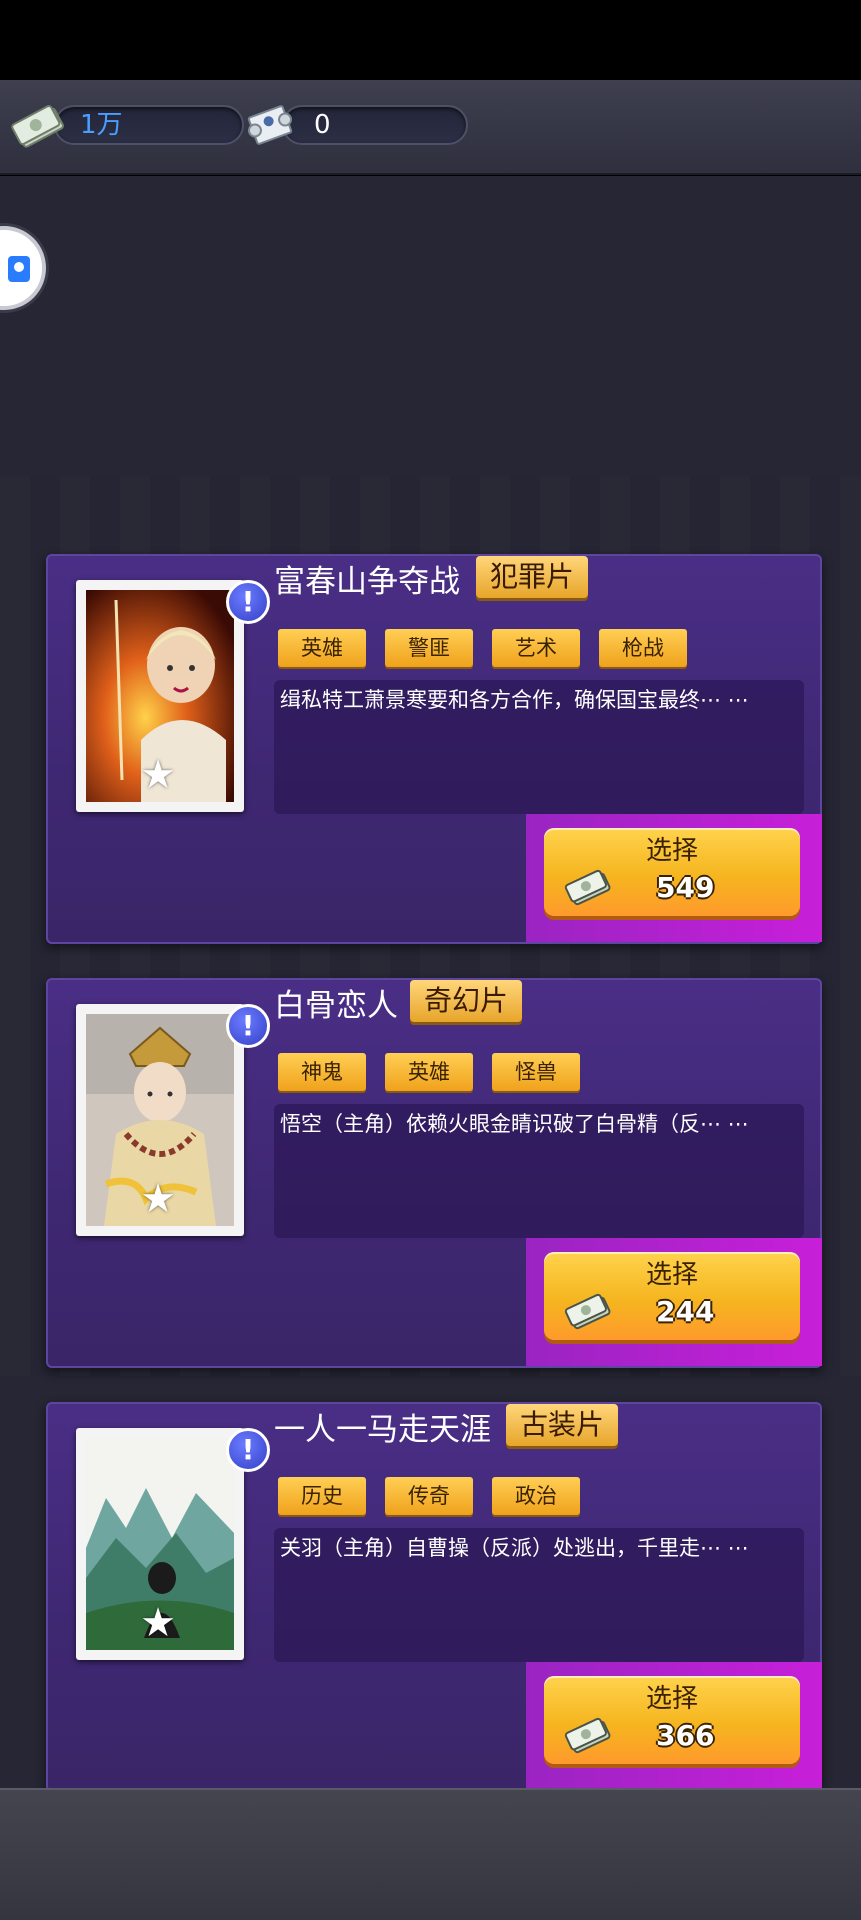  Describe the element at coordinates (539, 747) in the screenshot. I see `movie-description: 缉私特工萧景寒要和各方合作，确保国宝最终⋯ ⋯` at that location.